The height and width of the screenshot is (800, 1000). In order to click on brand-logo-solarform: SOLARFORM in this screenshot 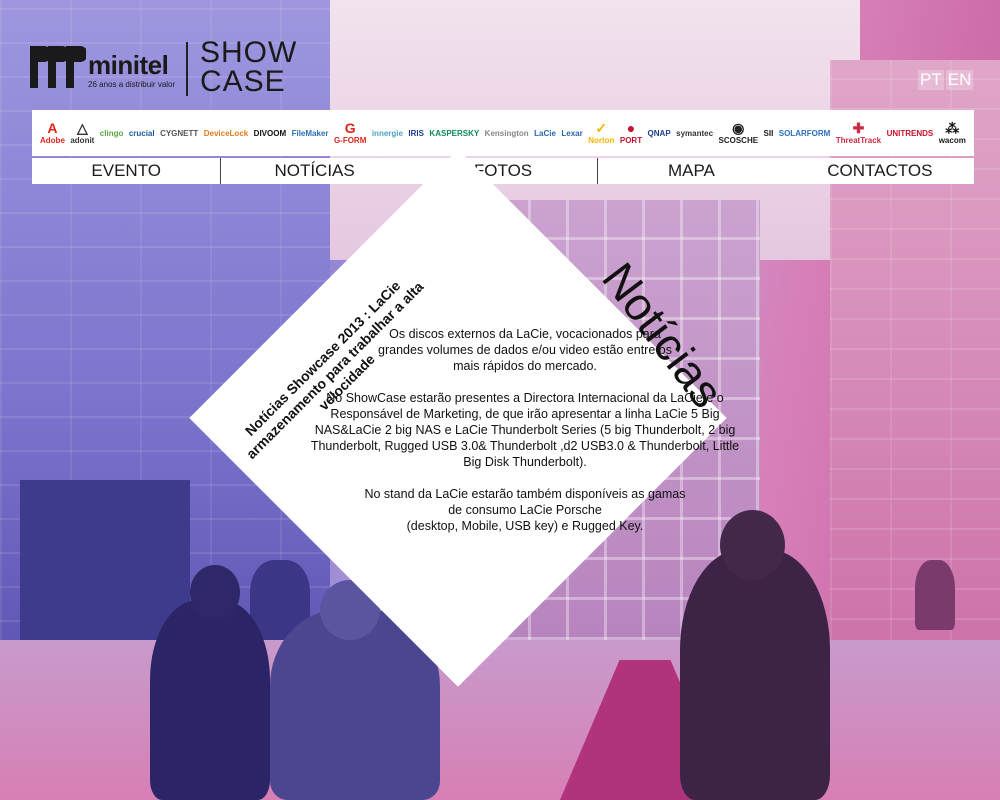, I will do `click(805, 133)`.